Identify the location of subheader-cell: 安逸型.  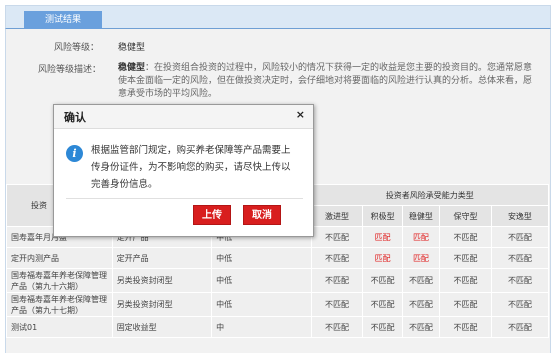
(520, 216).